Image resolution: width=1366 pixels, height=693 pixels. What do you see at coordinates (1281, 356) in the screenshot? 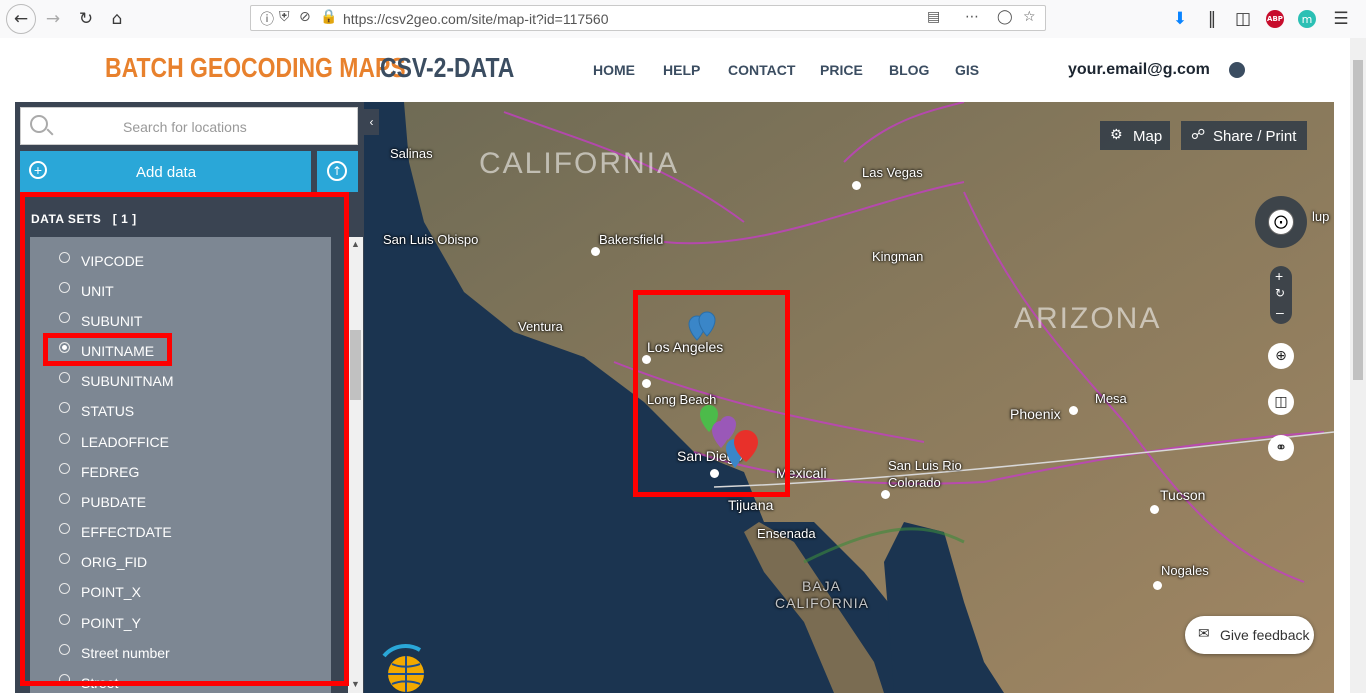
I see `locate-icon: ⊕` at bounding box center [1281, 356].